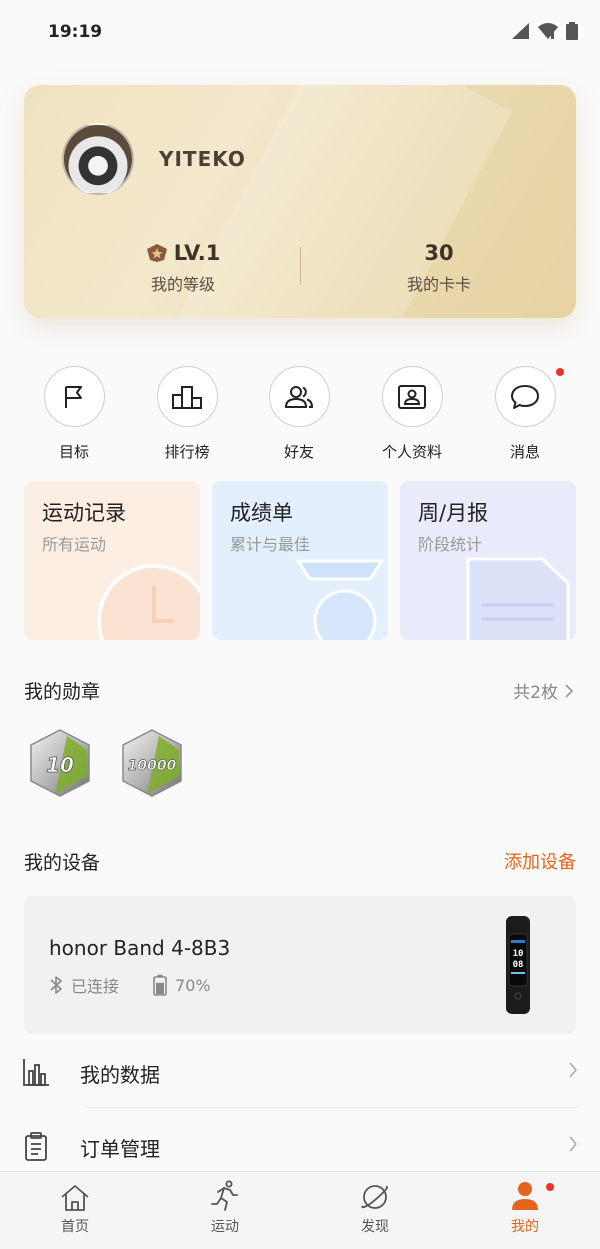 Image resolution: width=600 pixels, height=1249 pixels. Describe the element at coordinates (518, 598) in the screenshot. I see `document-watermark-icon` at that location.